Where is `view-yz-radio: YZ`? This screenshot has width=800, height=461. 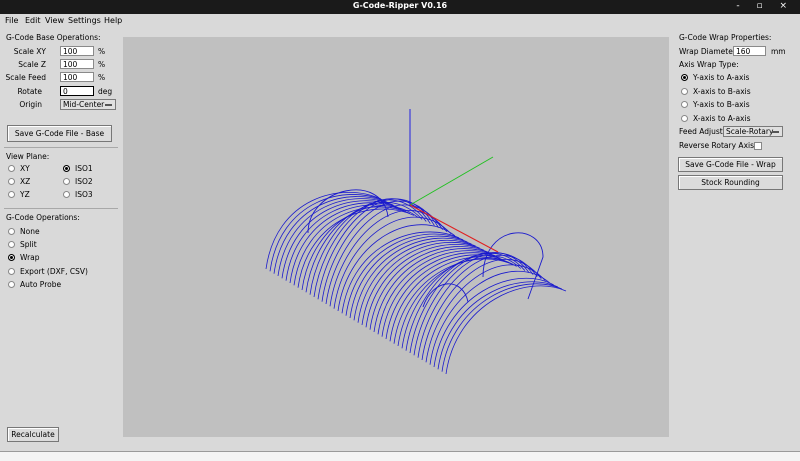
view-yz-radio: YZ is located at coordinates (19, 194).